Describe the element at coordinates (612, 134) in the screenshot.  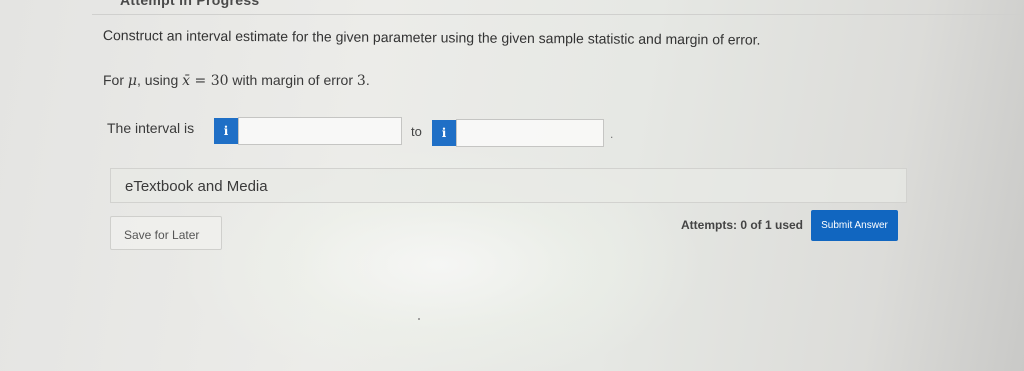
I see `answer-period: .` at that location.